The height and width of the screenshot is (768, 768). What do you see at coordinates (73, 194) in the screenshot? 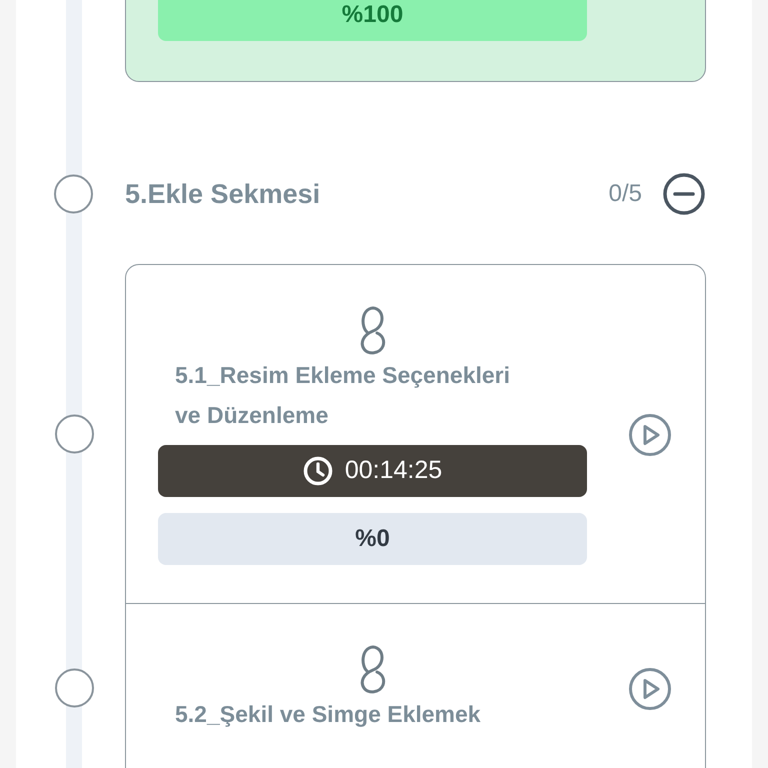
I see `timeline-dot` at bounding box center [73, 194].